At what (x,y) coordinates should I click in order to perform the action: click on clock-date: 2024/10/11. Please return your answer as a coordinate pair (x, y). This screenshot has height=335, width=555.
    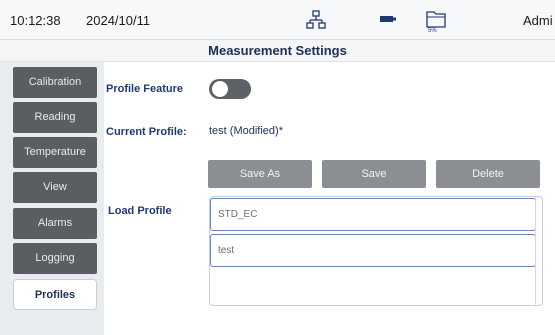
    Looking at the image, I should click on (118, 20).